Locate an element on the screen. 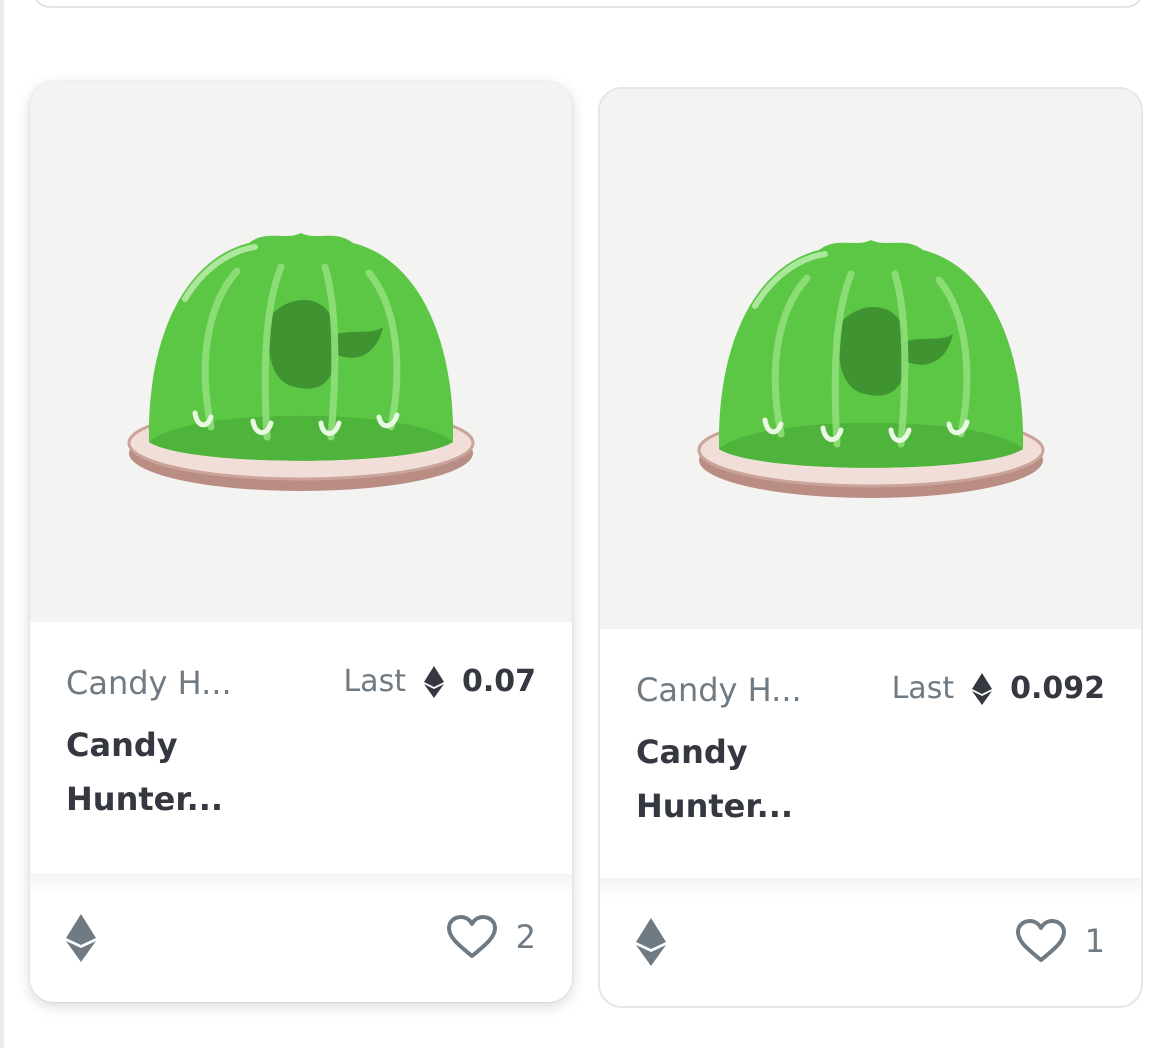  card-info: Candy H... Candy Hunter... Last 0.07 is located at coordinates (301, 748).